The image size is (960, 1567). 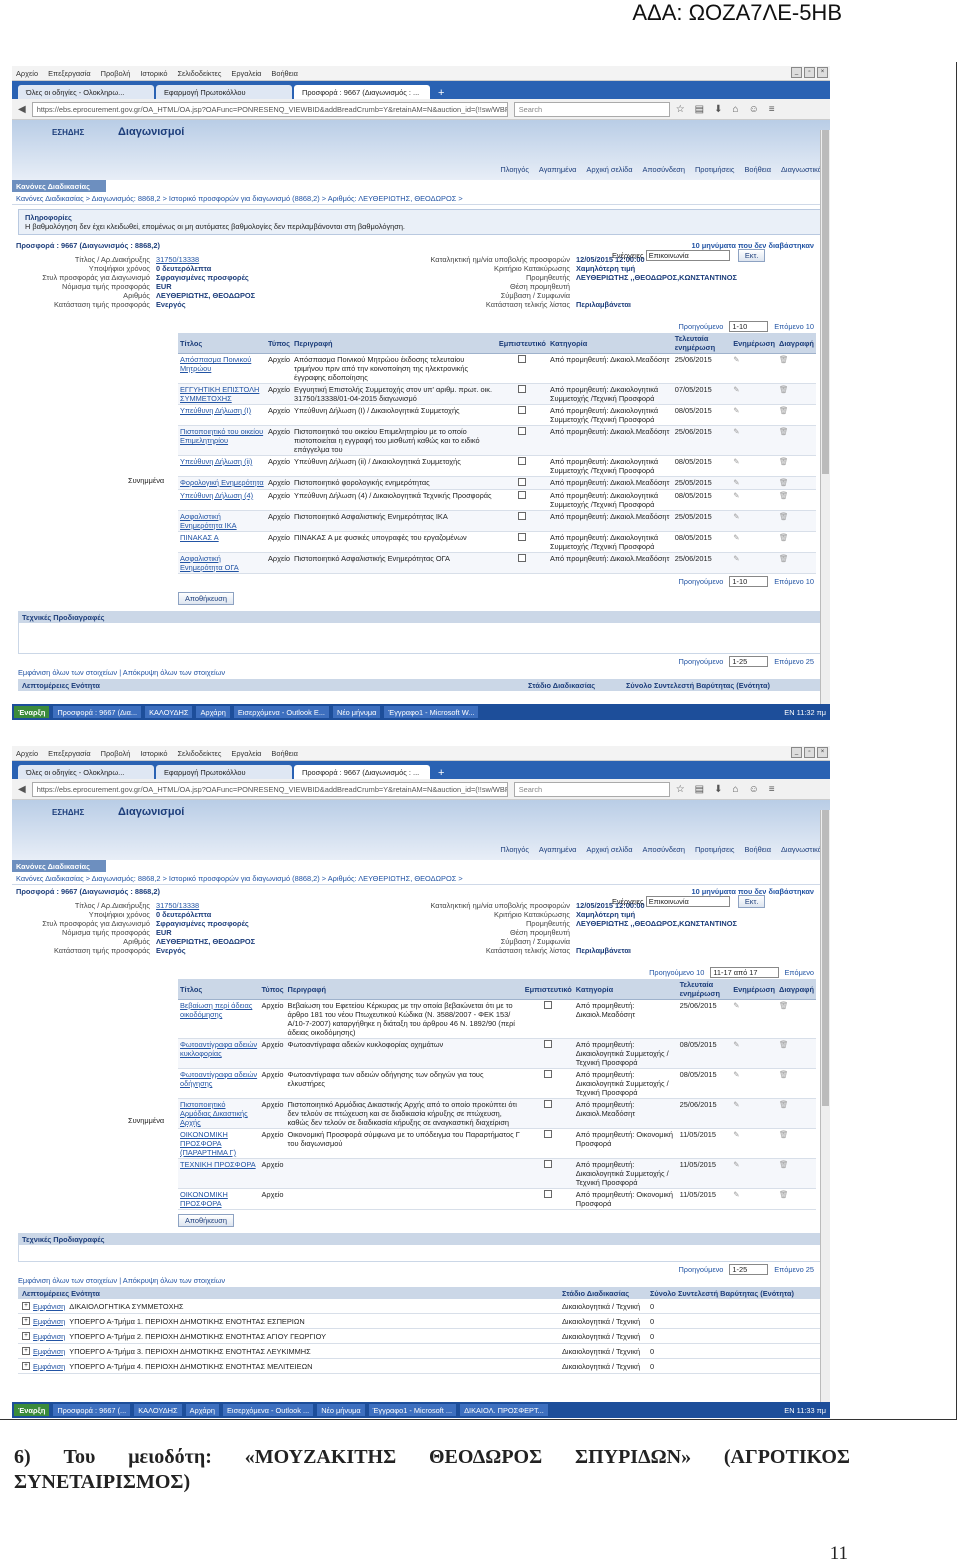 I want to click on home-link: Αρχική σελίδα, so click(x=609, y=169).